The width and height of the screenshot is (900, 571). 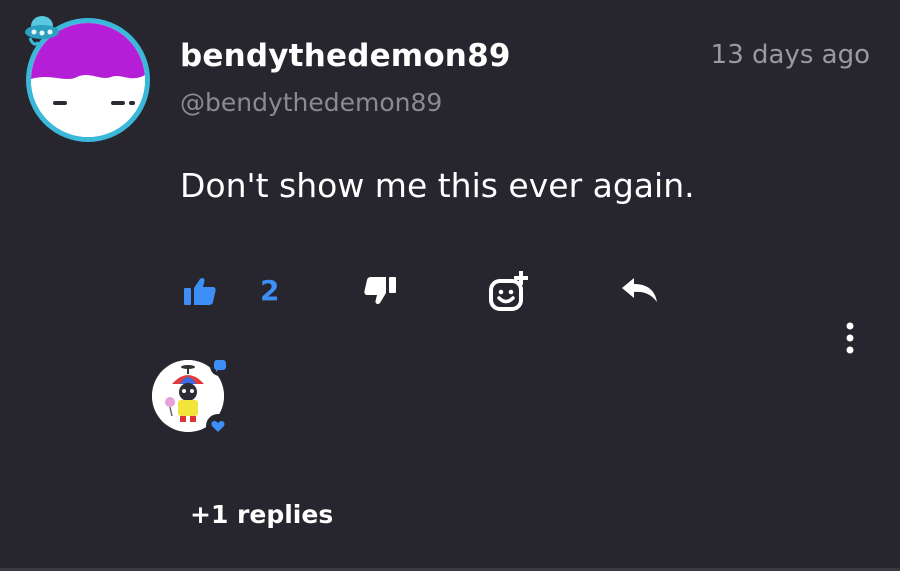 What do you see at coordinates (261, 514) in the screenshot?
I see `view-replies-link: +1 replies` at bounding box center [261, 514].